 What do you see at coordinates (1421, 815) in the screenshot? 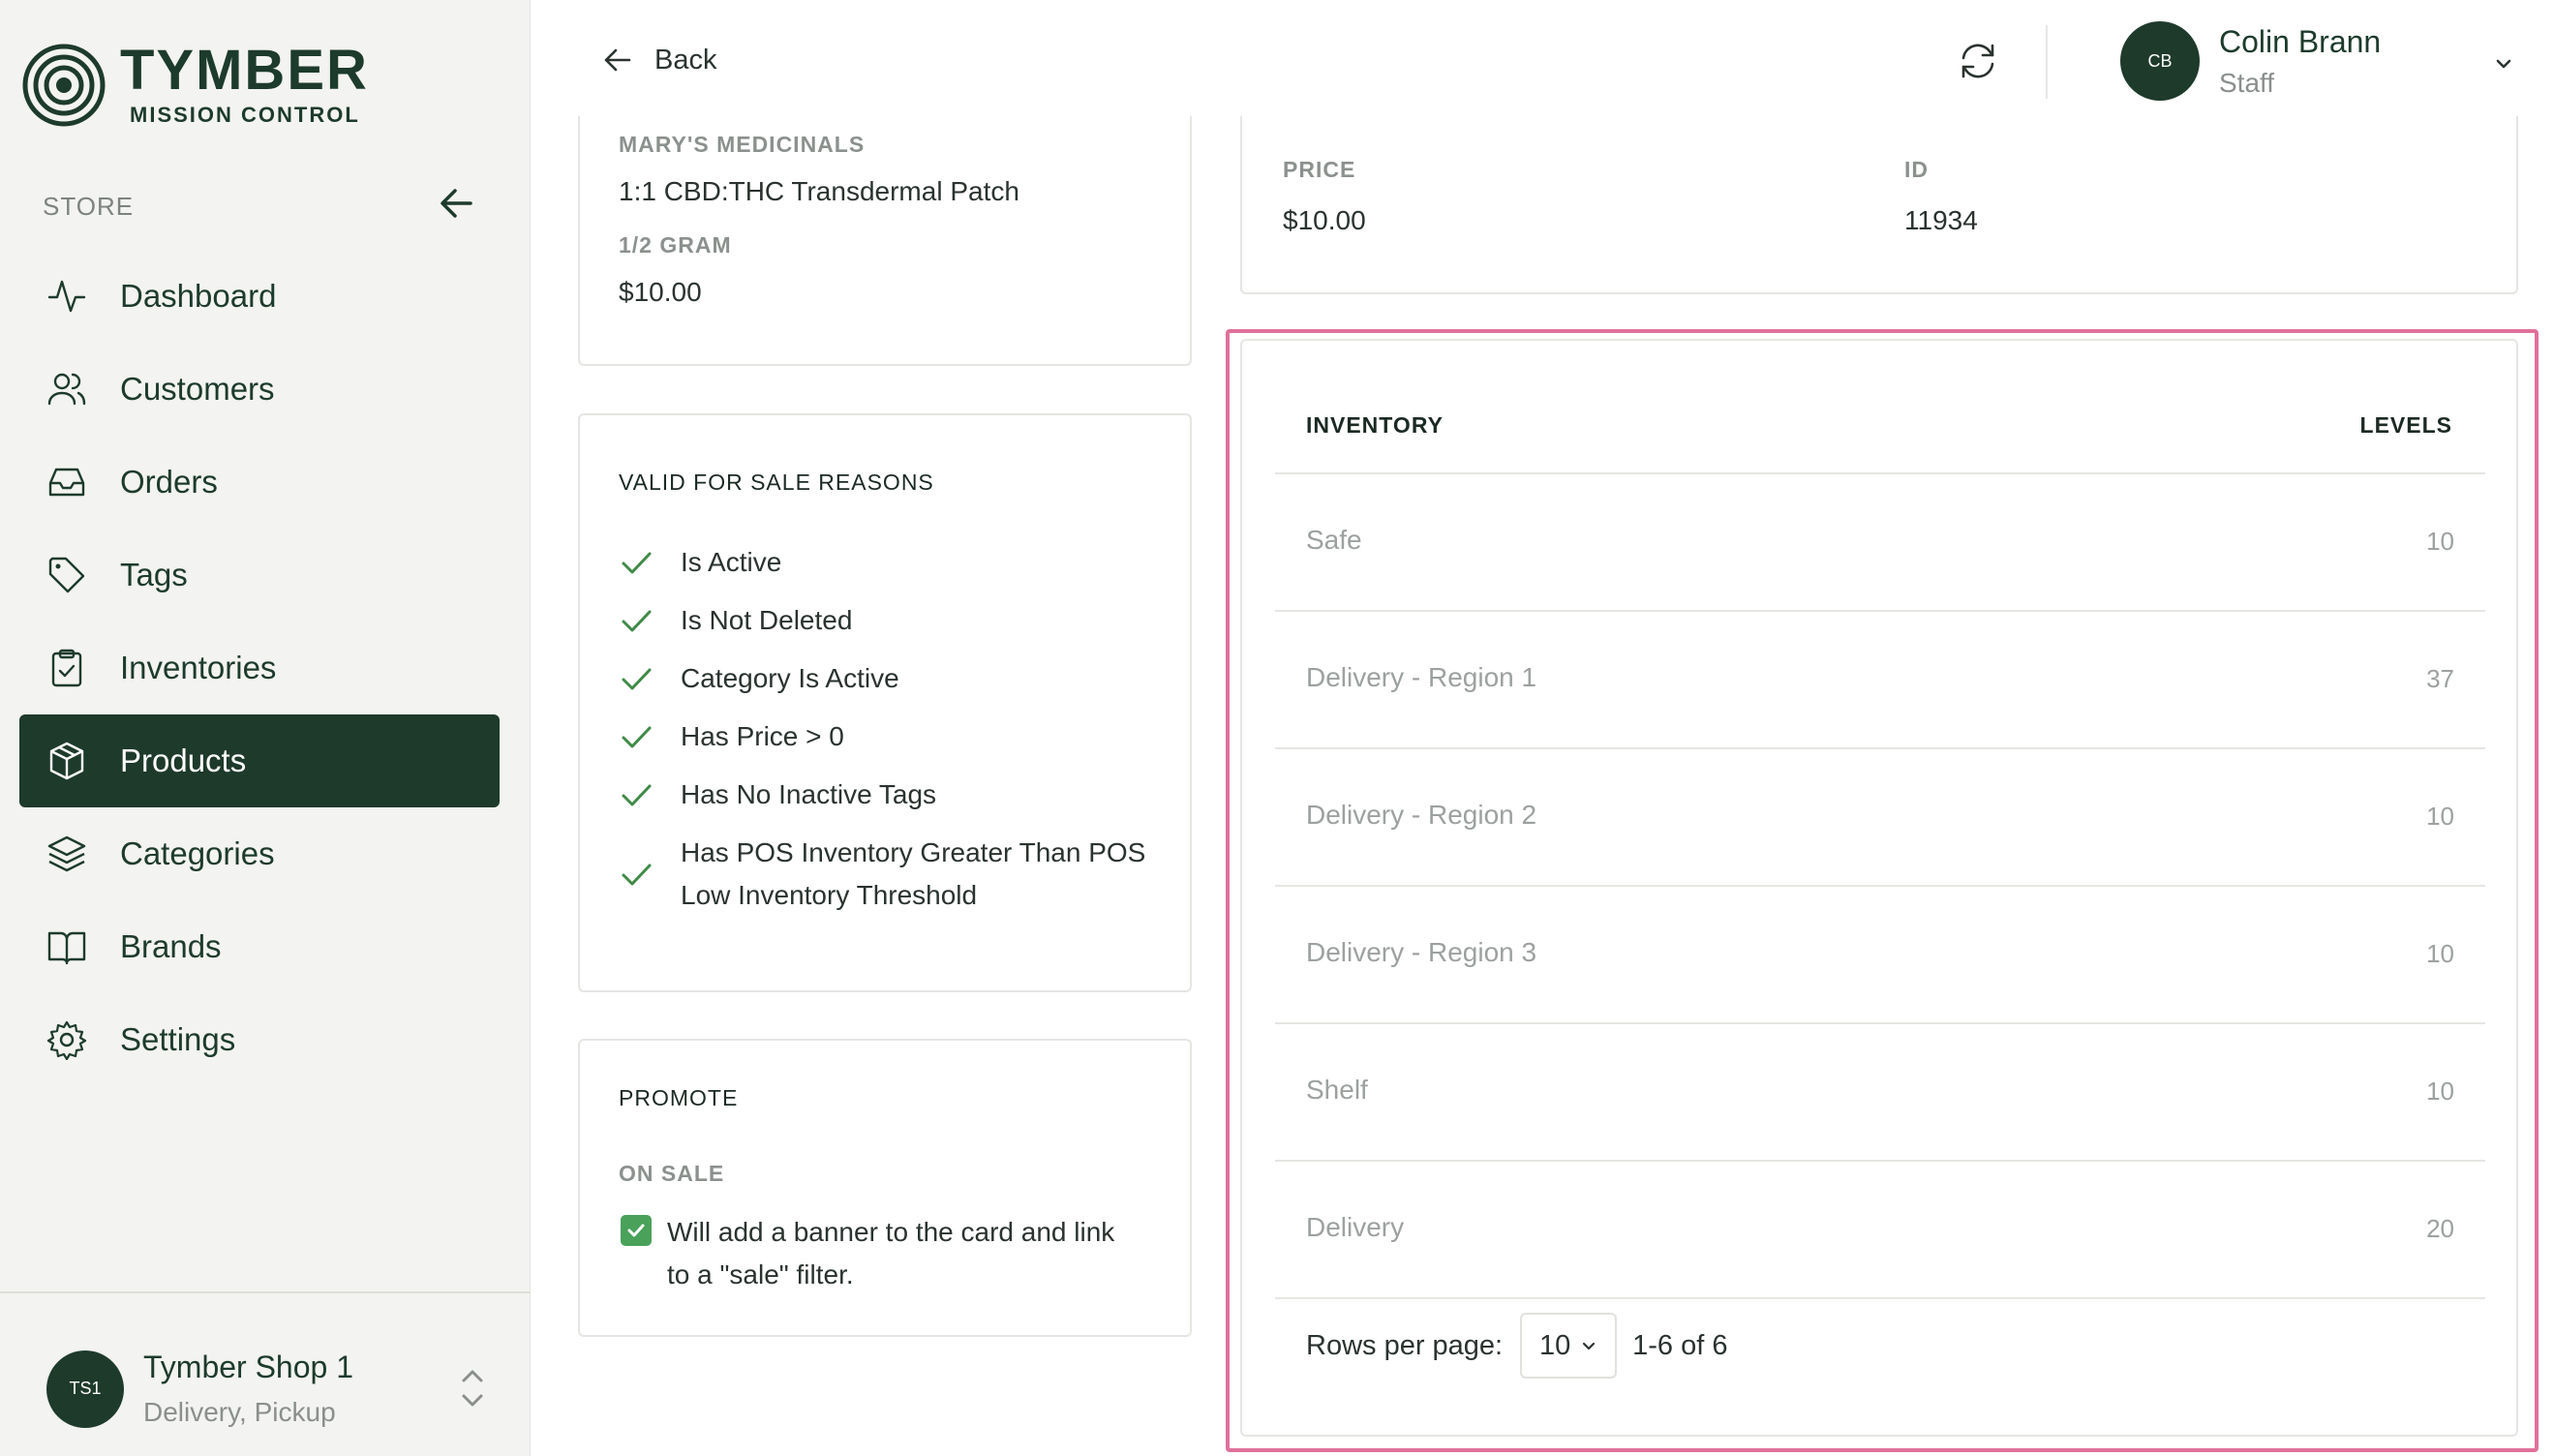
I see `inventory-name: Delivery - Region 2` at bounding box center [1421, 815].